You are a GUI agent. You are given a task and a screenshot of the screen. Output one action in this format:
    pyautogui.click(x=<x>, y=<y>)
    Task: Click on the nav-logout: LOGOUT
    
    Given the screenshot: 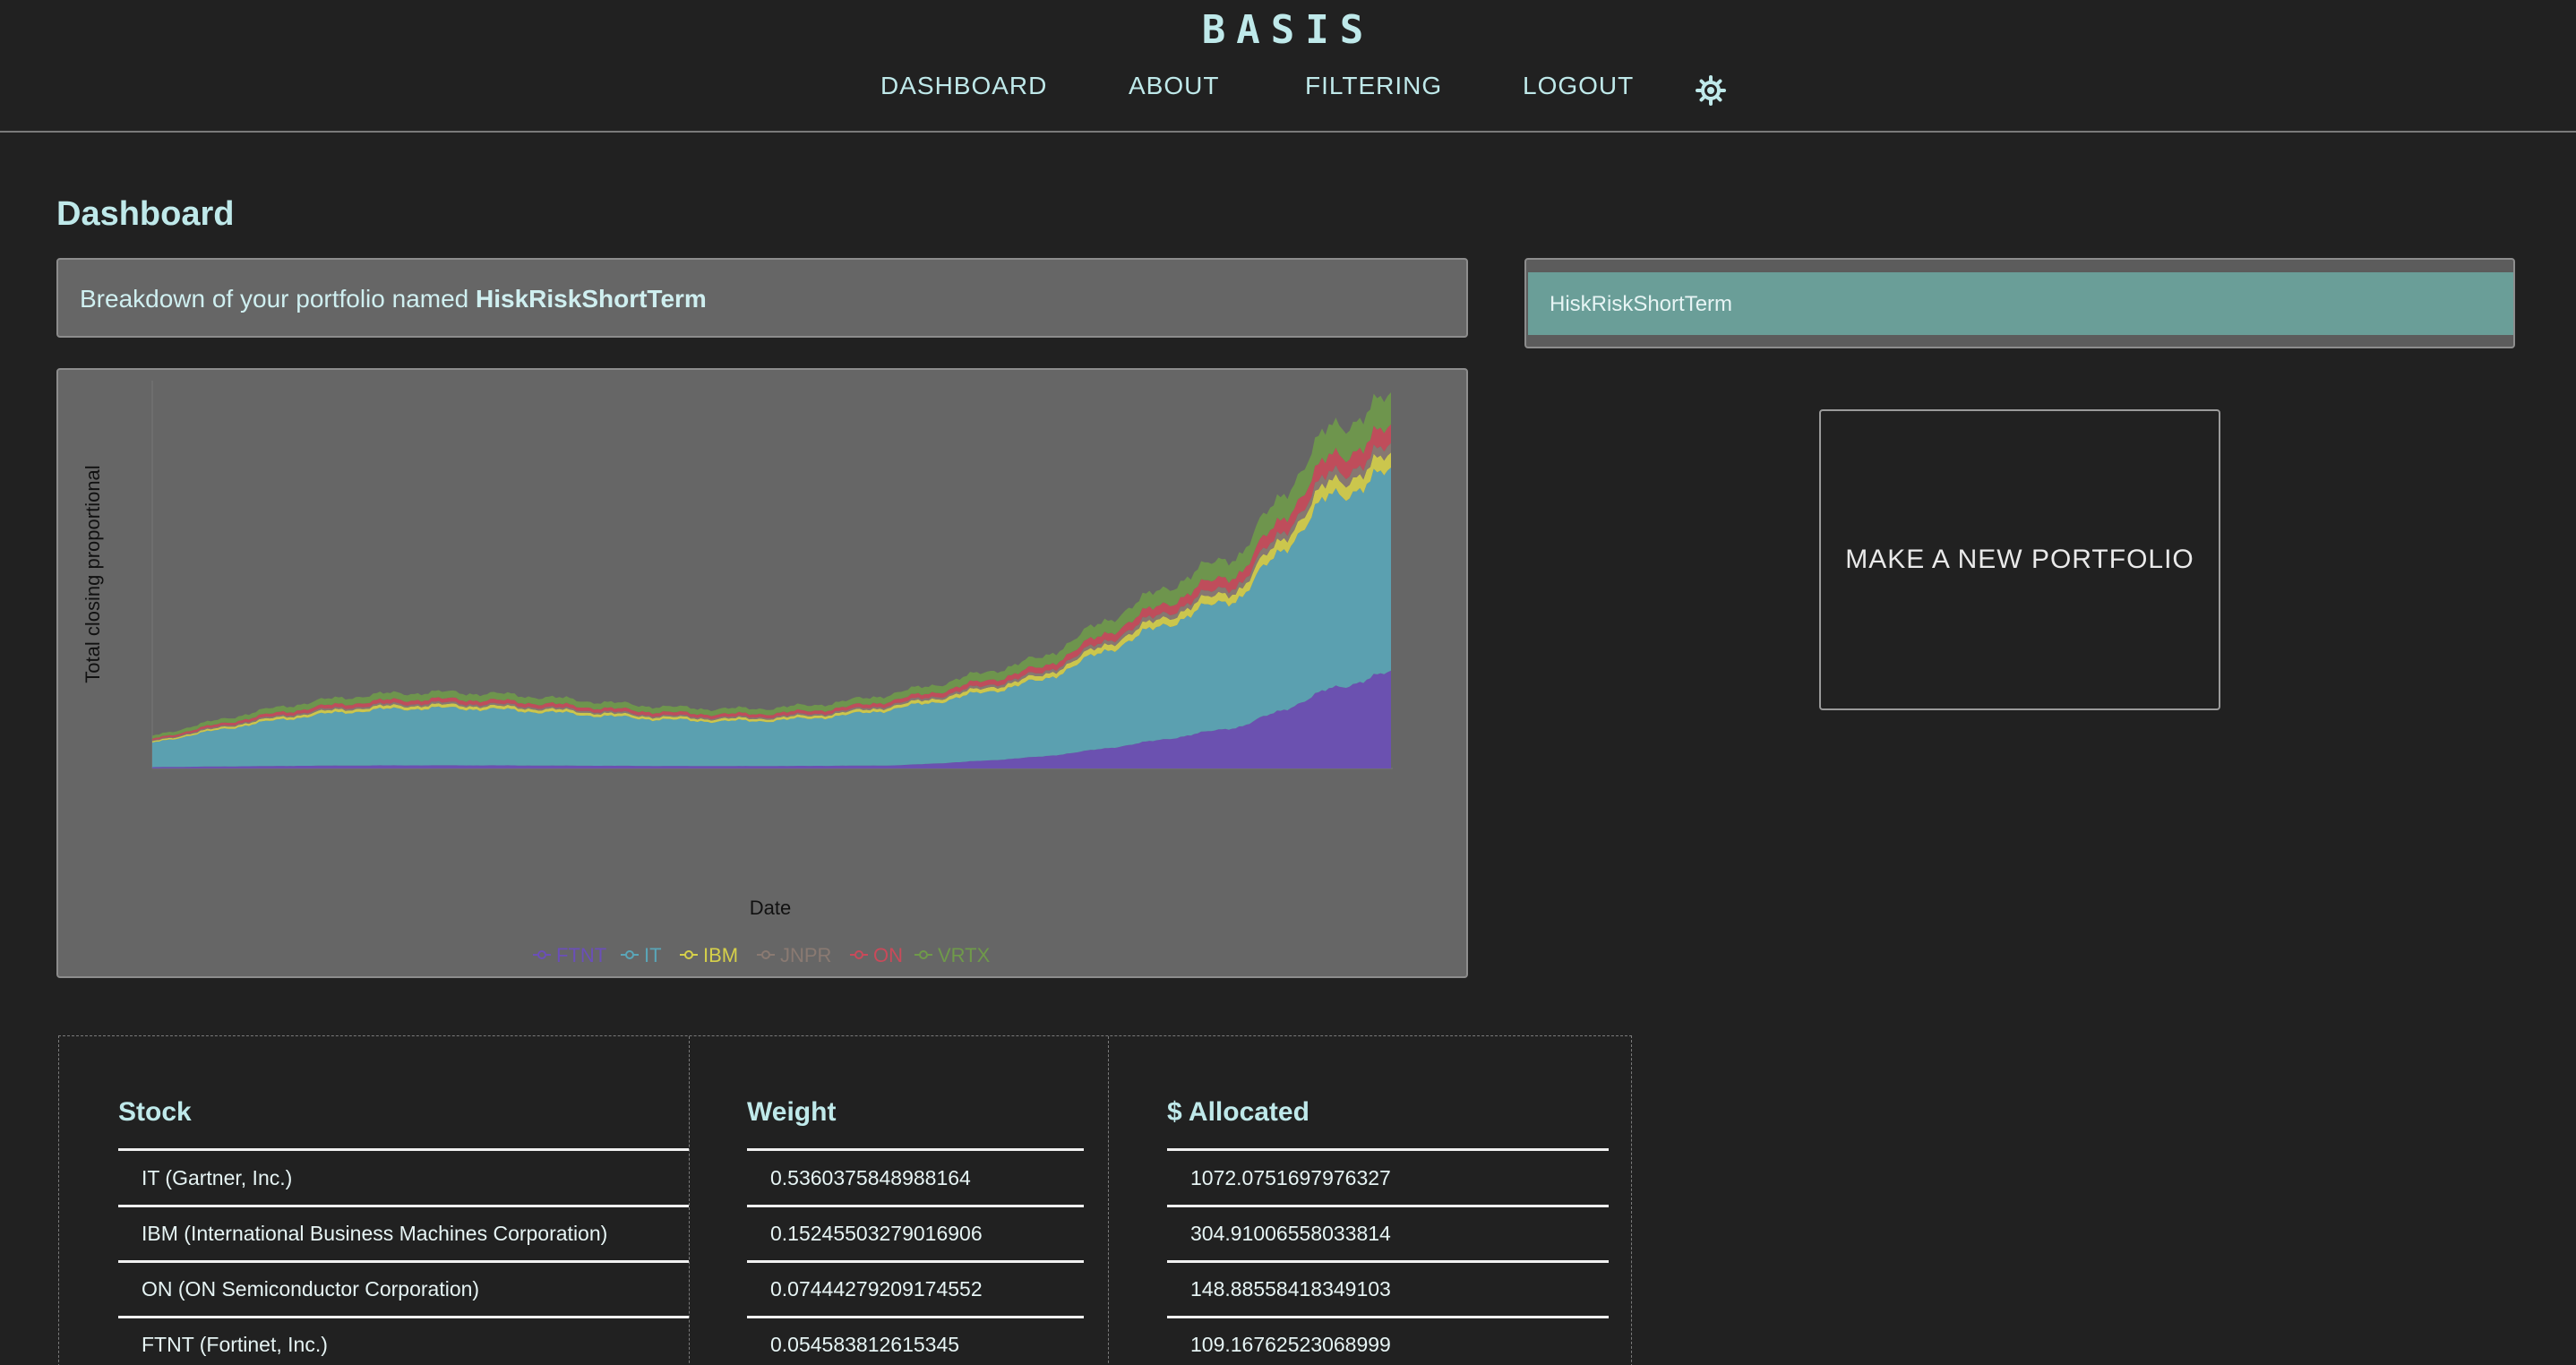 What is the action you would take?
    pyautogui.click(x=1578, y=86)
    